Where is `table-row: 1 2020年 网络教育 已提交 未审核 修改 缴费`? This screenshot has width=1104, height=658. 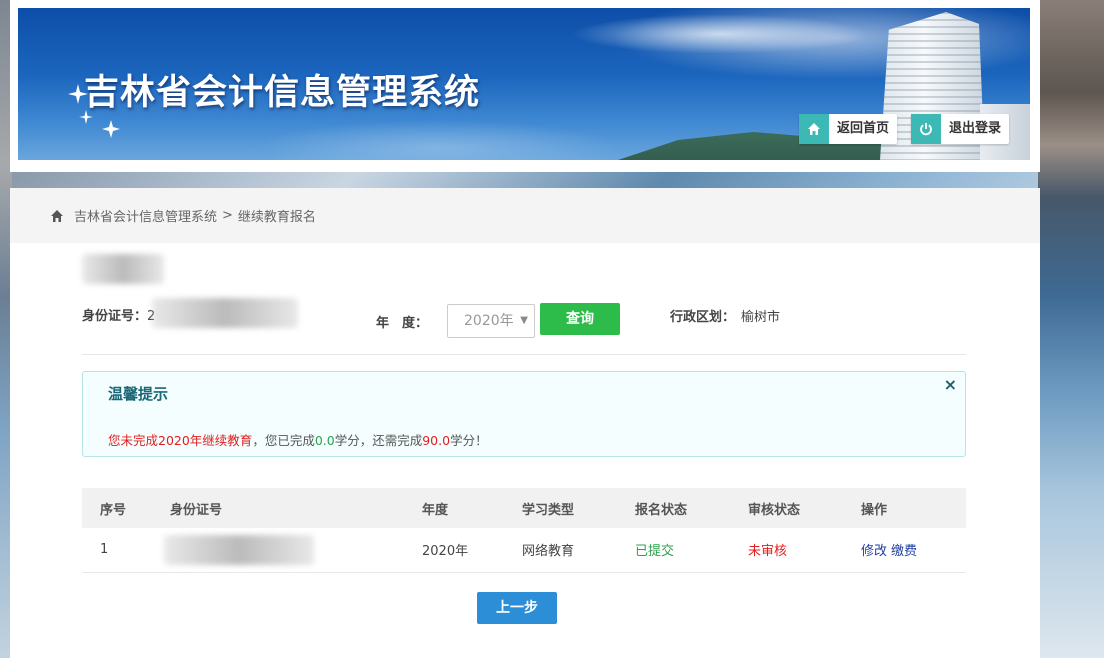
table-row: 1 2020年 网络教育 已提交 未审核 修改 缴费 is located at coordinates (524, 550).